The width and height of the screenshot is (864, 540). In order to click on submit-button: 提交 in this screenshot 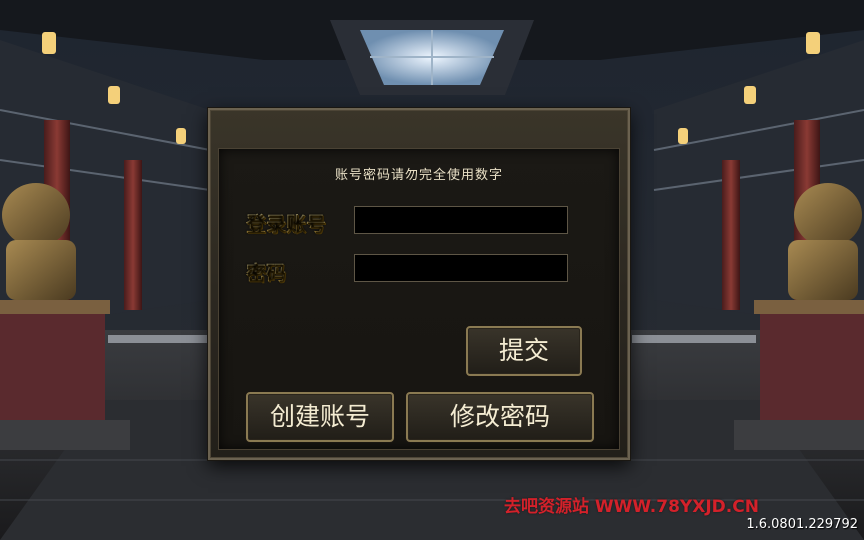, I will do `click(524, 351)`.